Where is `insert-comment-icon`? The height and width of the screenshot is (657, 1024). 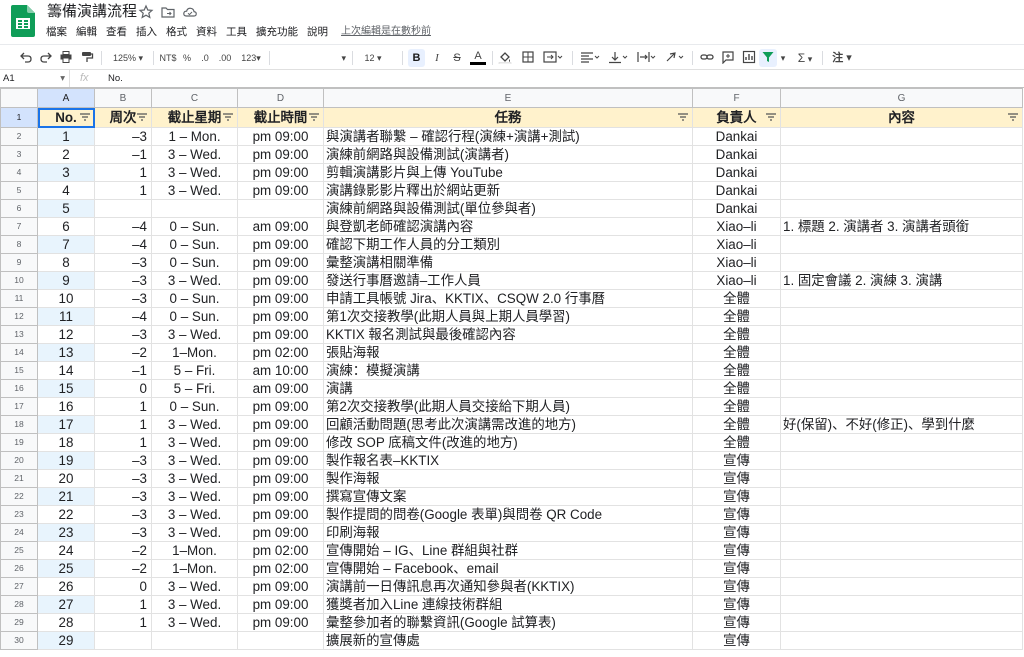 insert-comment-icon is located at coordinates (728, 58).